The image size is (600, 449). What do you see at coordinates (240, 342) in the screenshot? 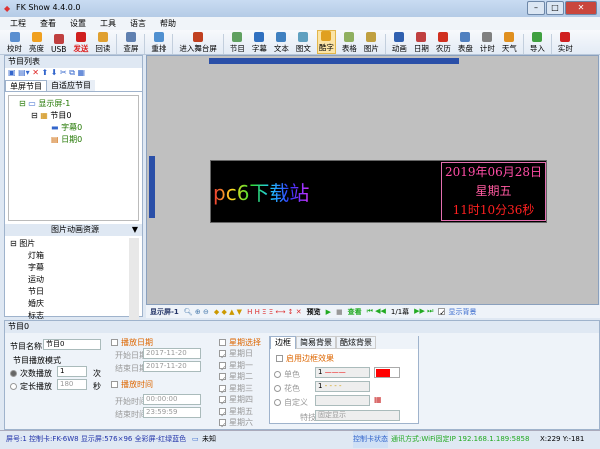
I see `week-select-checkbox: 星期选择` at bounding box center [240, 342].